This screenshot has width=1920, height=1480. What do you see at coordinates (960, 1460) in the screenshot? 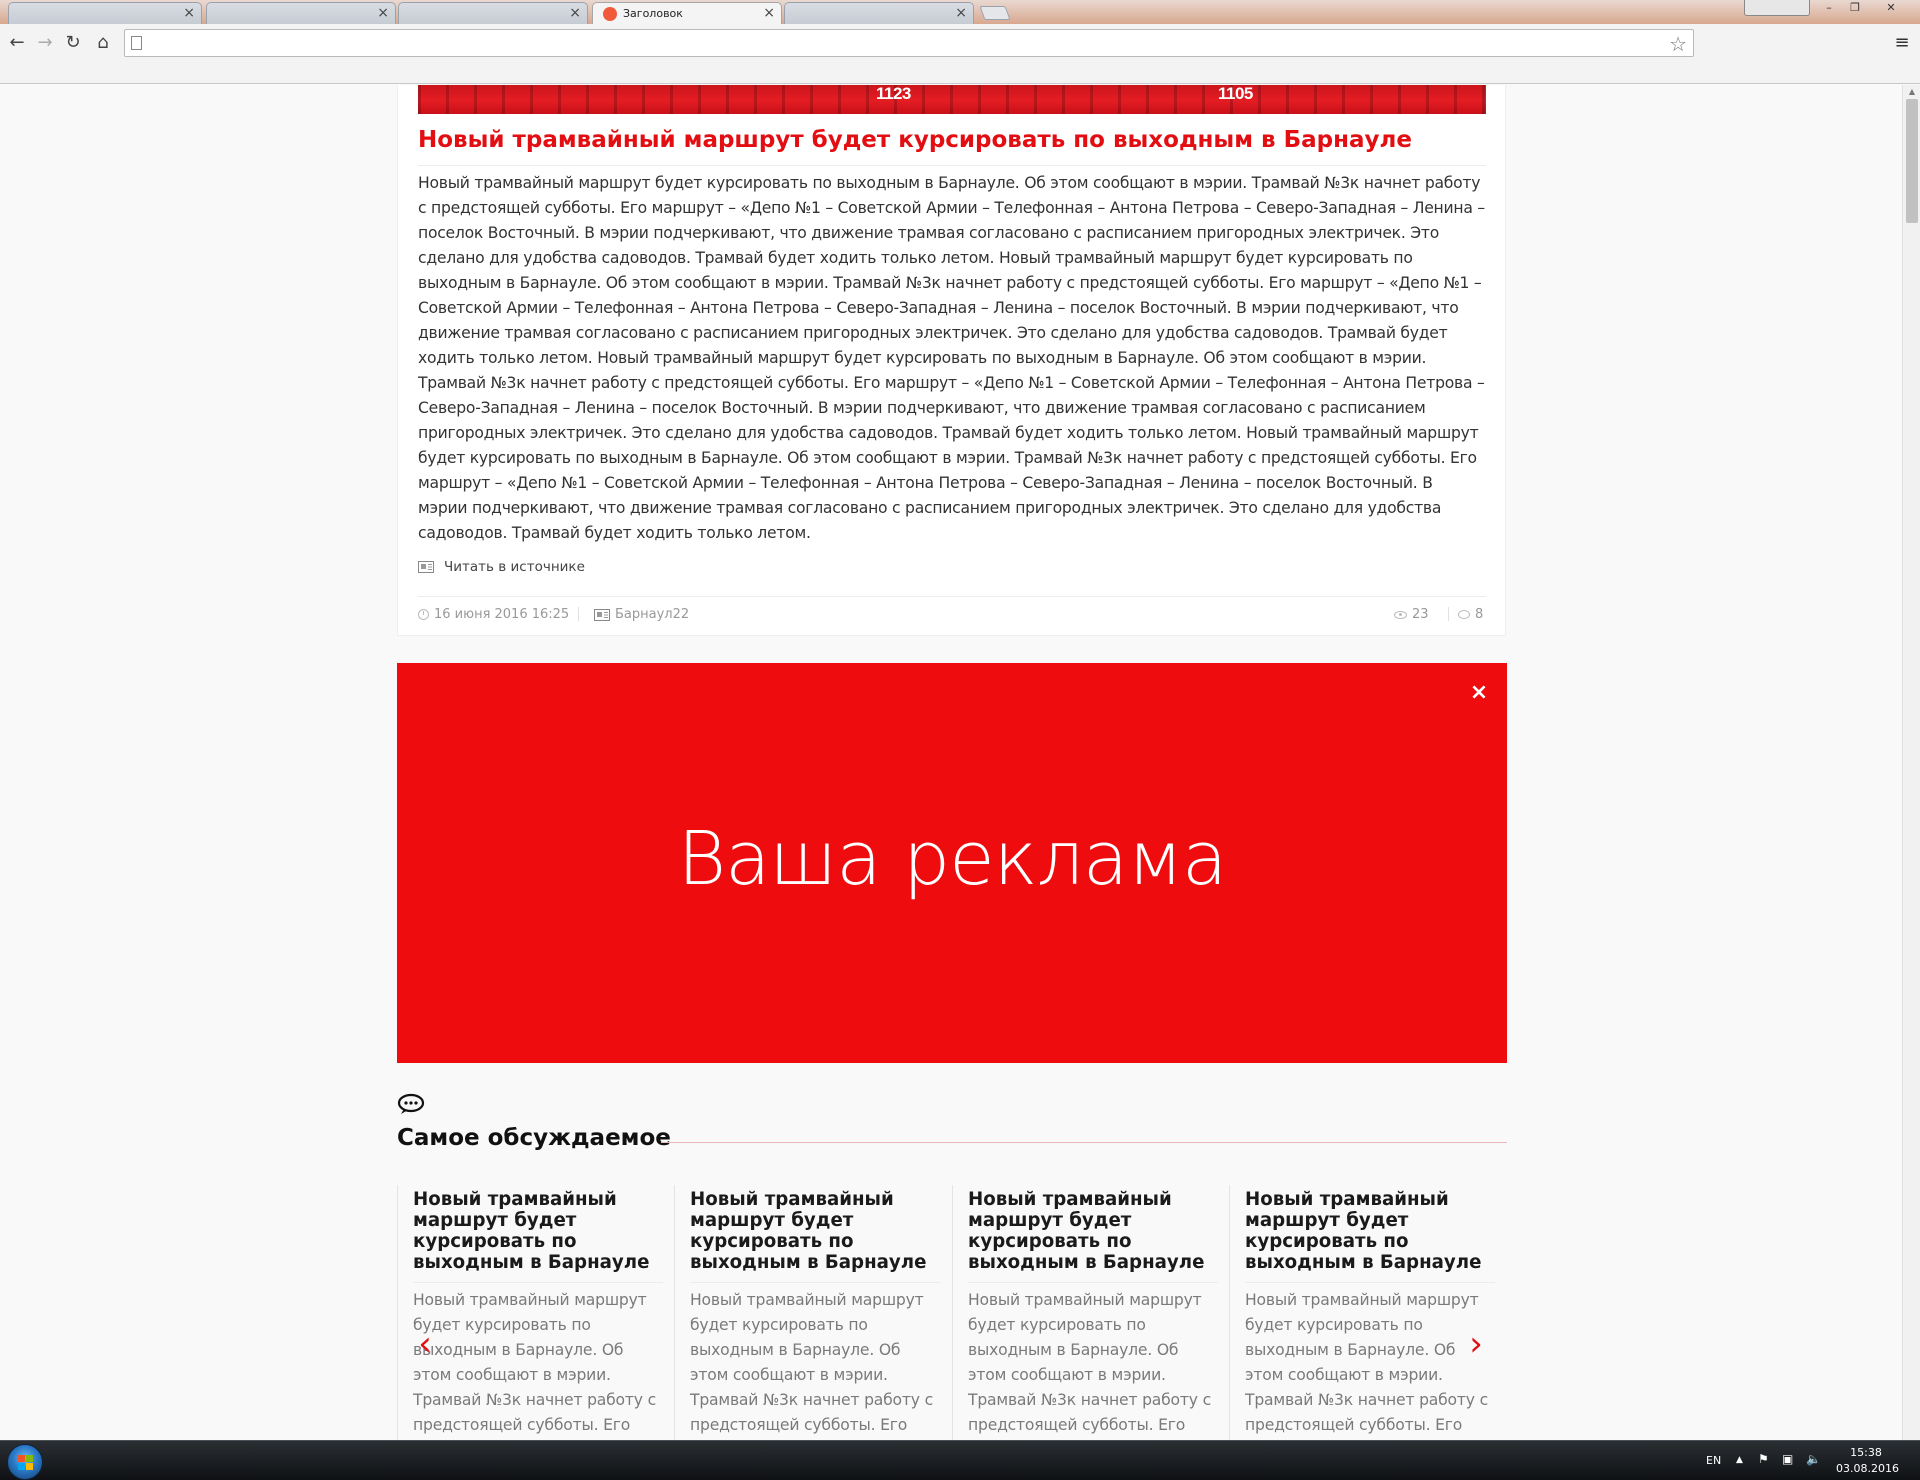
I see `taskbar: EN ▲ ⚑ ▣ 🔈 15:38 03.08.2016` at bounding box center [960, 1460].